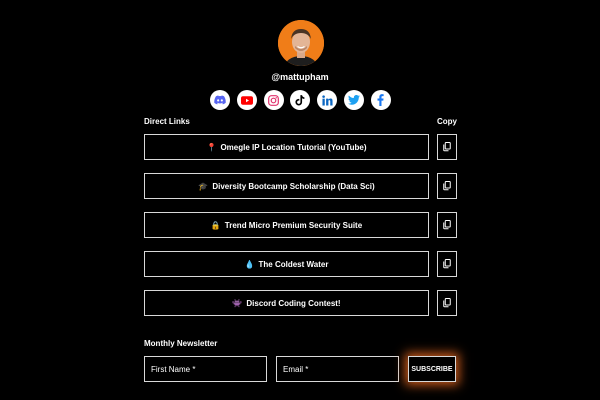 This screenshot has height=400, width=600. I want to click on link-label: Omegle IP Location Tutorial (YouTube), so click(293, 147).